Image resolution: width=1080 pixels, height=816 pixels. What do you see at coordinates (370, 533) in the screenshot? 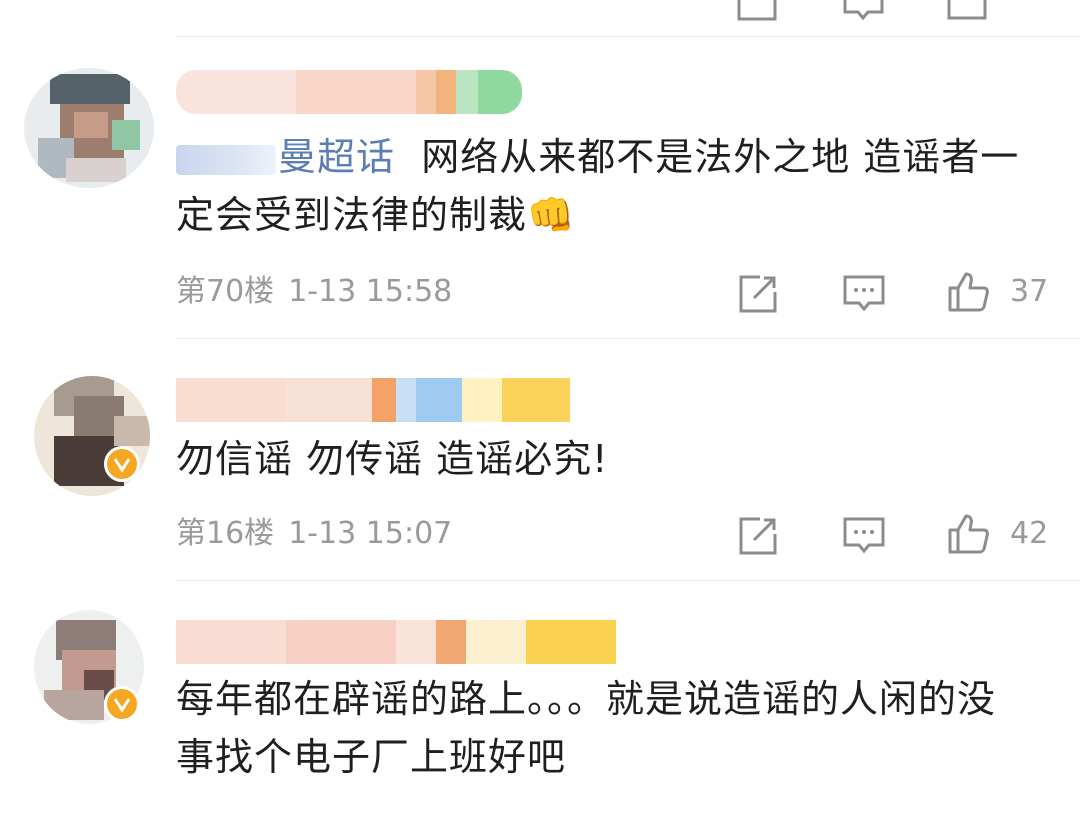
I see `timestamp: 1-13 15:07` at bounding box center [370, 533].